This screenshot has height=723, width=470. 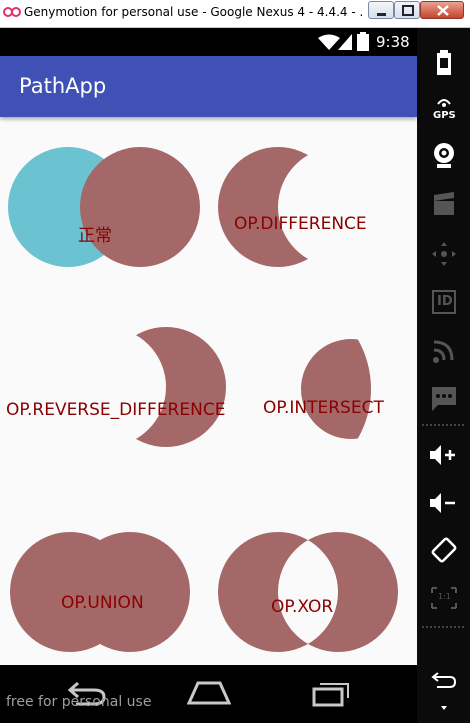 I want to click on webcam-icon, so click(x=444, y=155).